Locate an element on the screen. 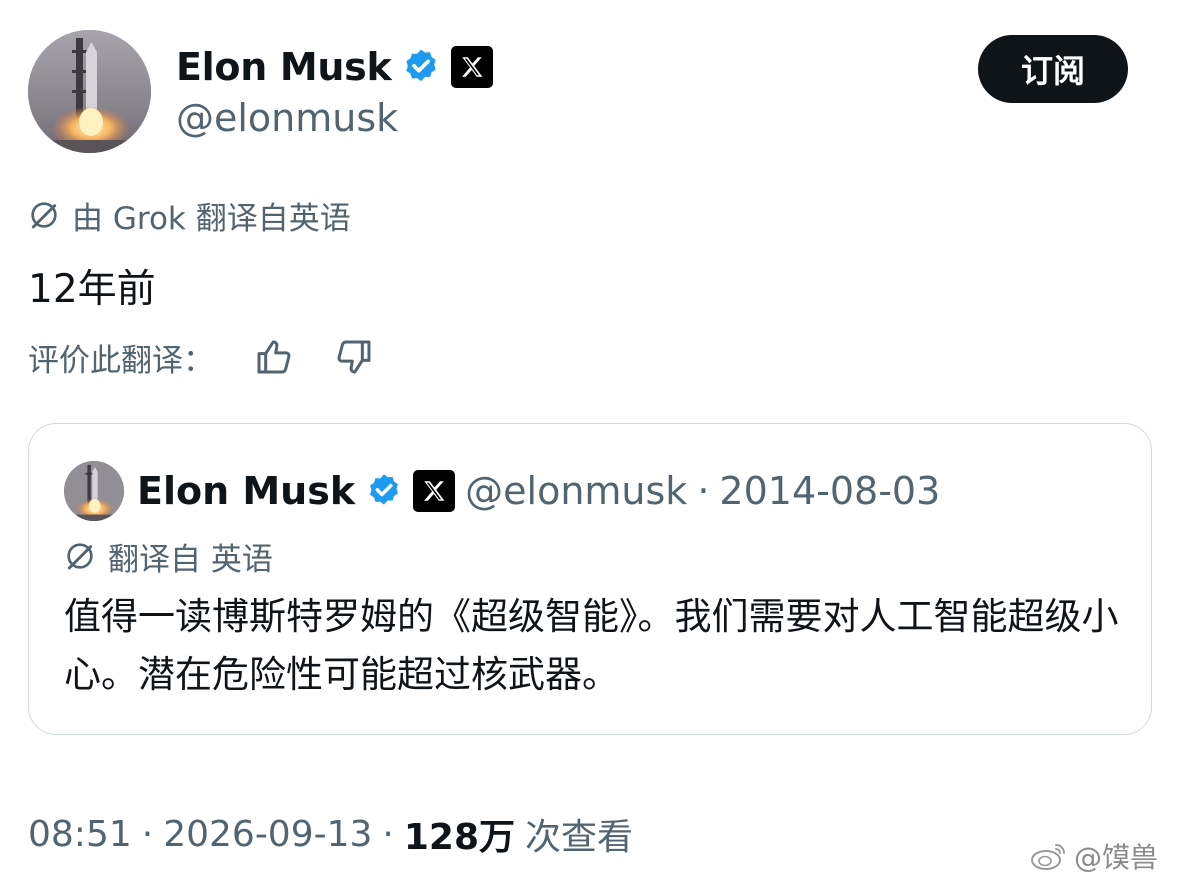 The image size is (1179, 885). quoted-author-display-name: Elon Musk is located at coordinates (246, 491).